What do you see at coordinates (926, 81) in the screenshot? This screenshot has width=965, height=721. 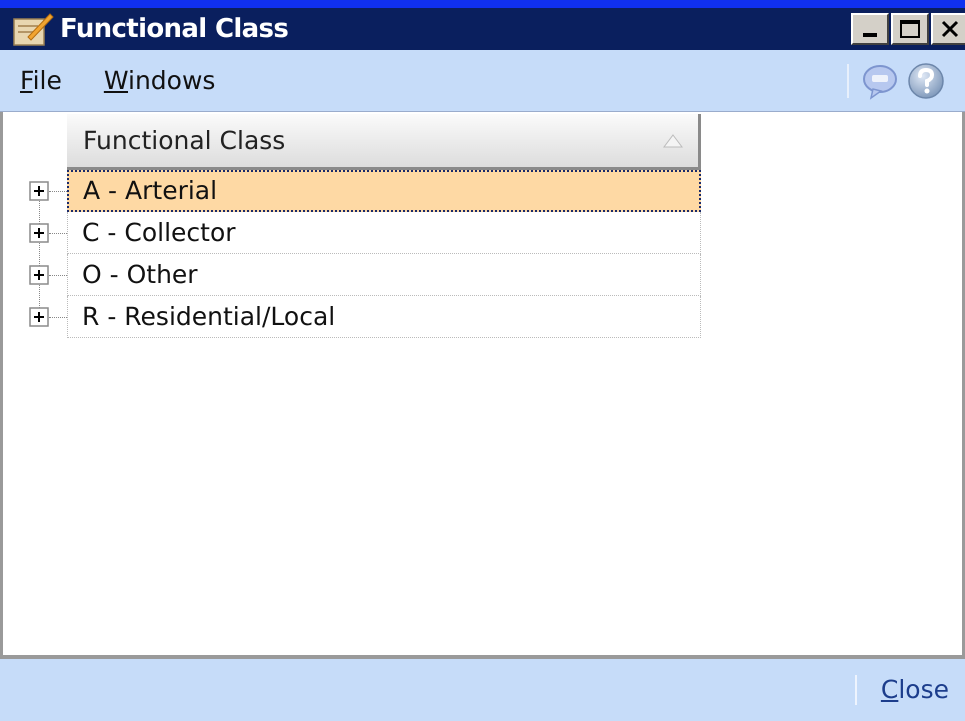 I see `help-icon` at bounding box center [926, 81].